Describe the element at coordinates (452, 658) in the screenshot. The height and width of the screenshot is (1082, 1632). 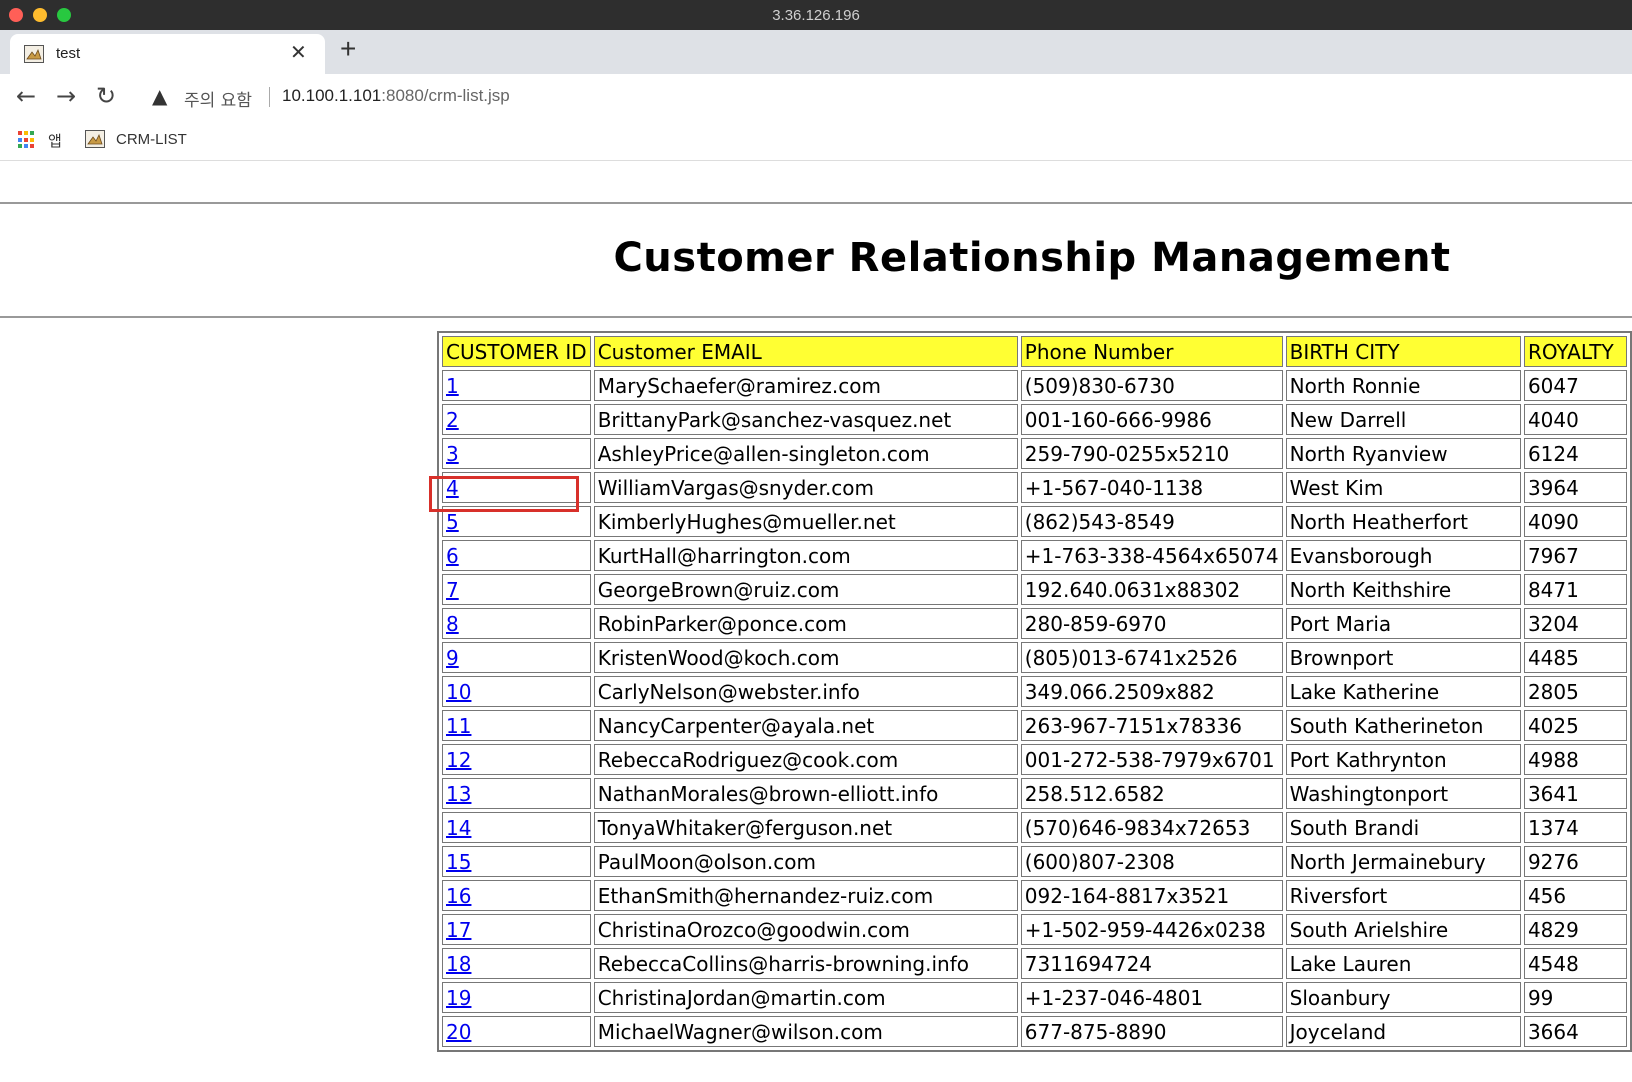
I see `customer-id-link: 9` at that location.